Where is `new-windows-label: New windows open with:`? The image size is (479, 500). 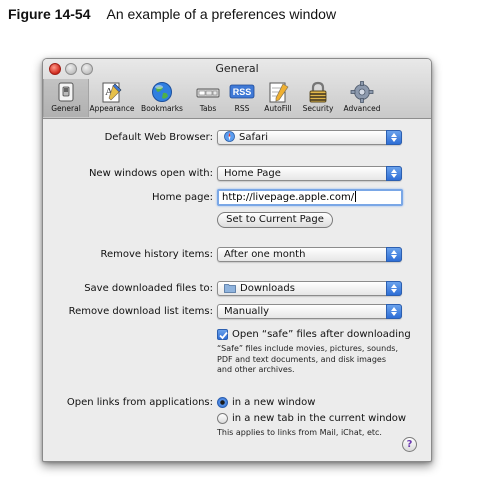 new-windows-label: New windows open with: is located at coordinates (150, 173).